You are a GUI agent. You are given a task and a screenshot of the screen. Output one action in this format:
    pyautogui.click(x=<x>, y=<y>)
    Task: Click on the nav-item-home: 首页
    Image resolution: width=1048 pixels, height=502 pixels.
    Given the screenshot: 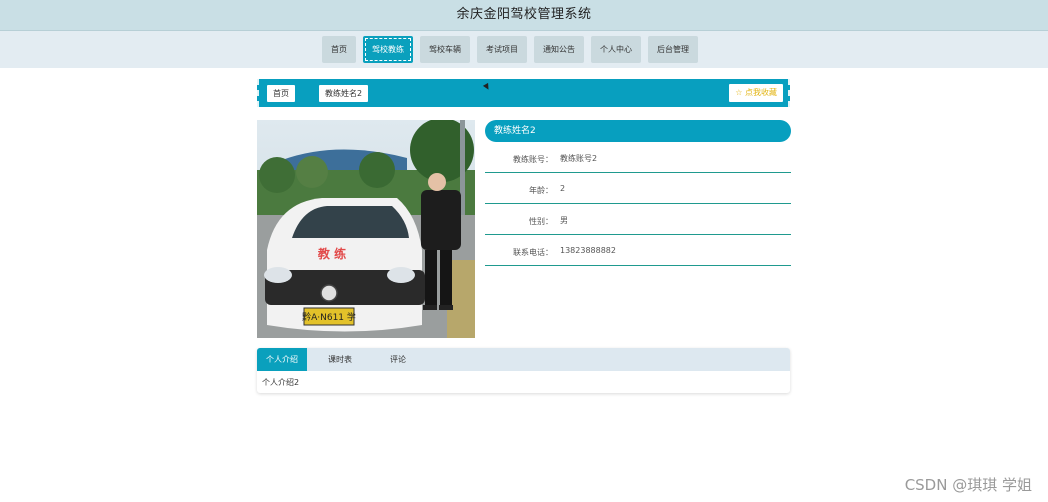 What is the action you would take?
    pyautogui.click(x=339, y=49)
    